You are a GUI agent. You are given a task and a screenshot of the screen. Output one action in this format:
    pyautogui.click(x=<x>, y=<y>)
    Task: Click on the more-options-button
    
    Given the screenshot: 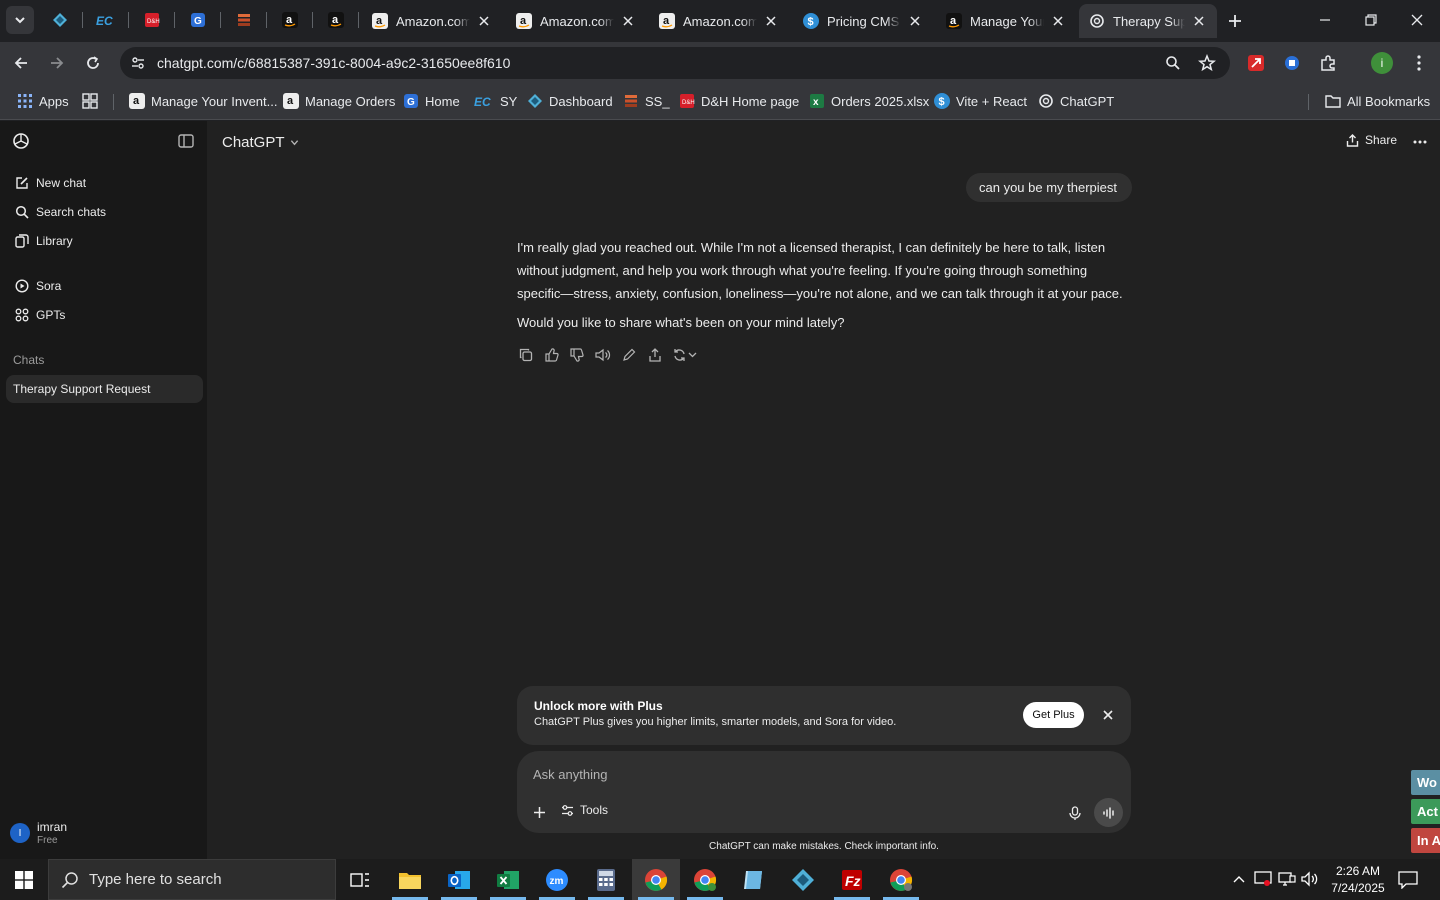 What is the action you would take?
    pyautogui.click(x=1420, y=142)
    